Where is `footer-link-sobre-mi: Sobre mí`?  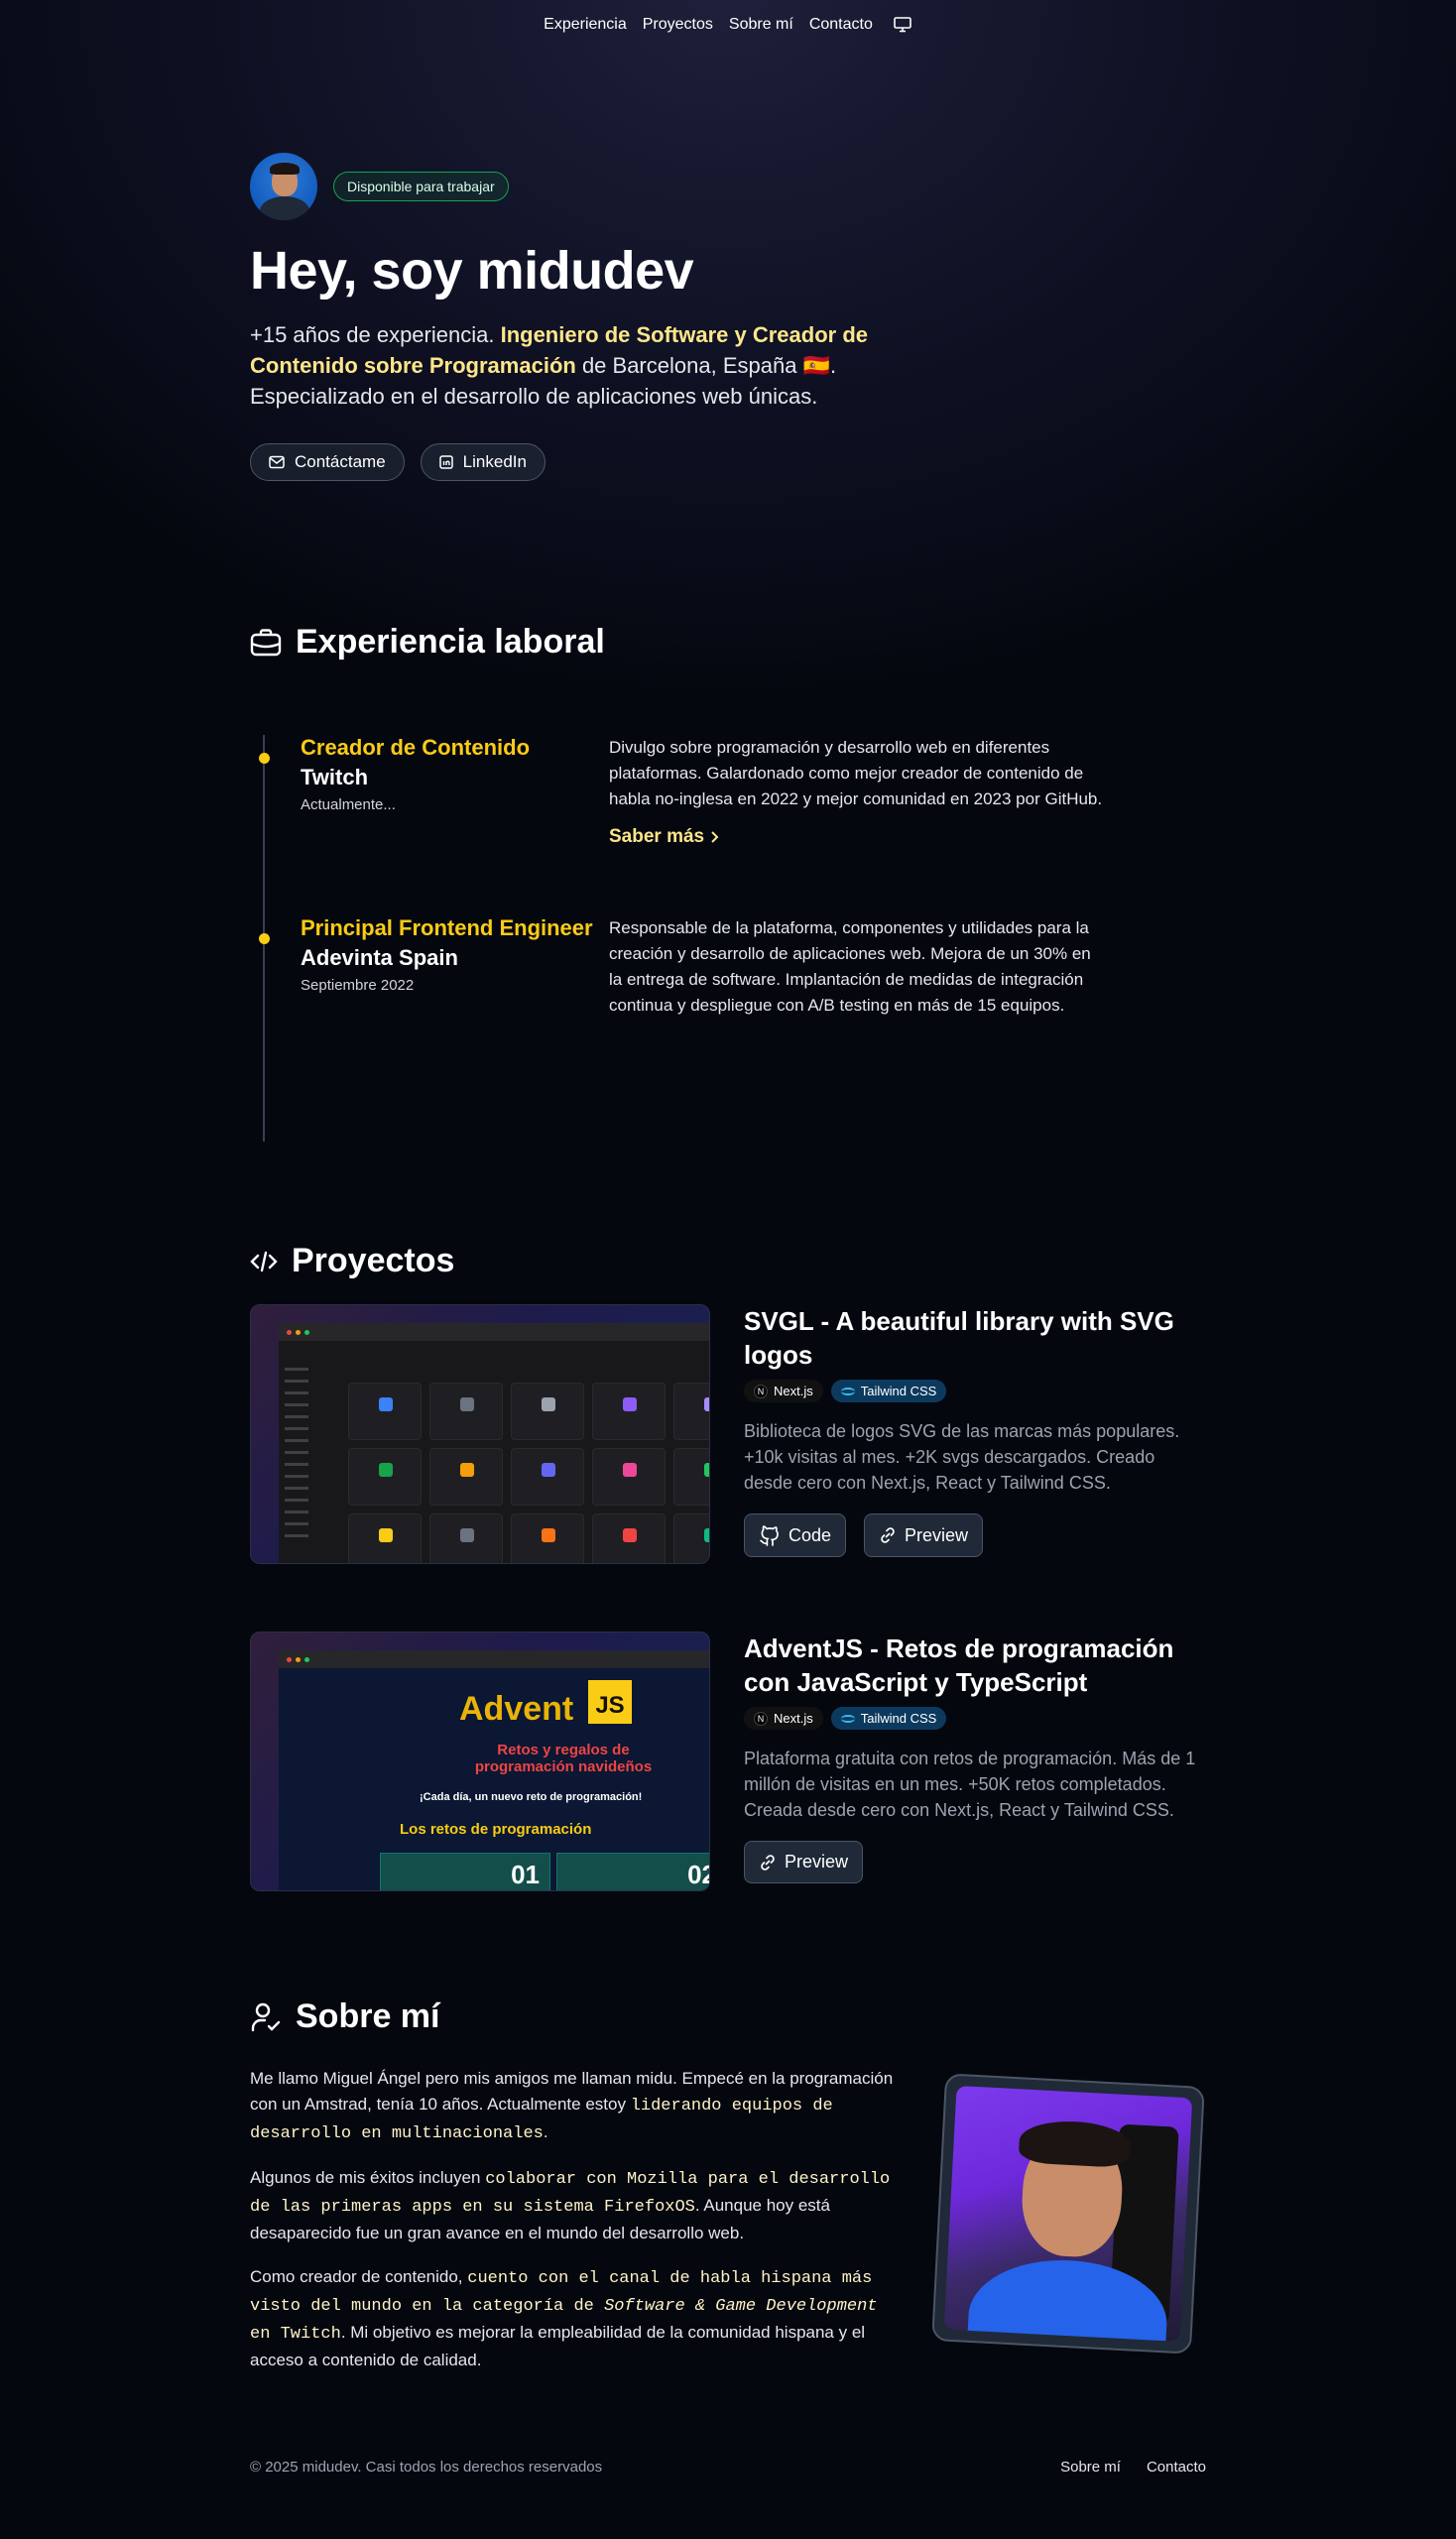 footer-link-sobre-mi: Sobre mí is located at coordinates (1090, 2468).